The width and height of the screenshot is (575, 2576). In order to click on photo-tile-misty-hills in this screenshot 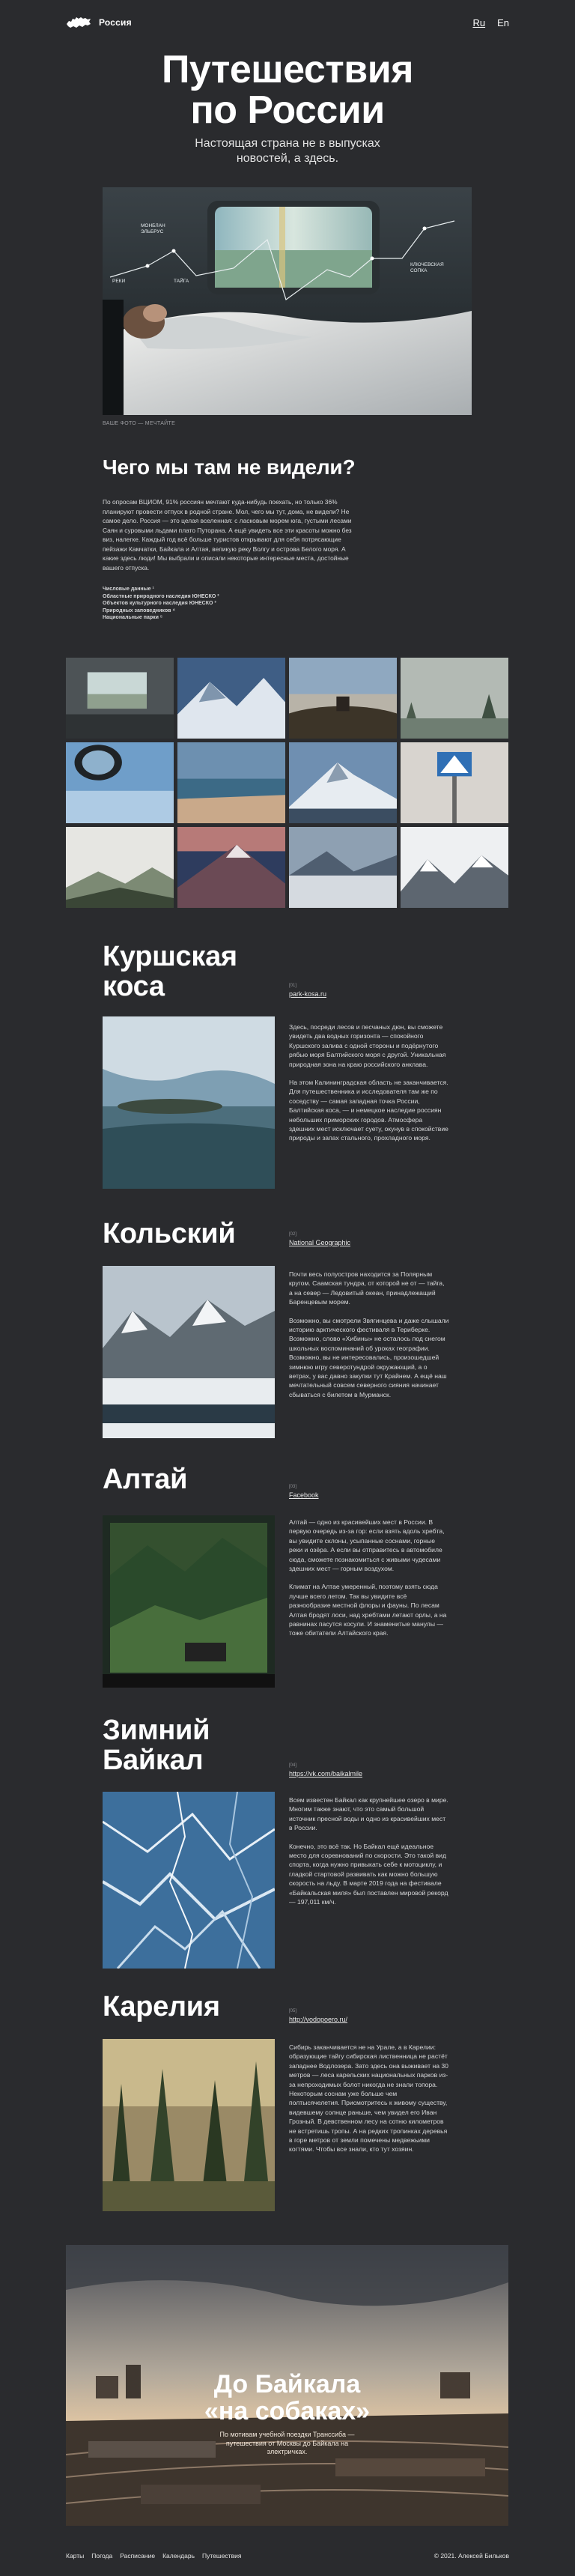, I will do `click(120, 868)`.